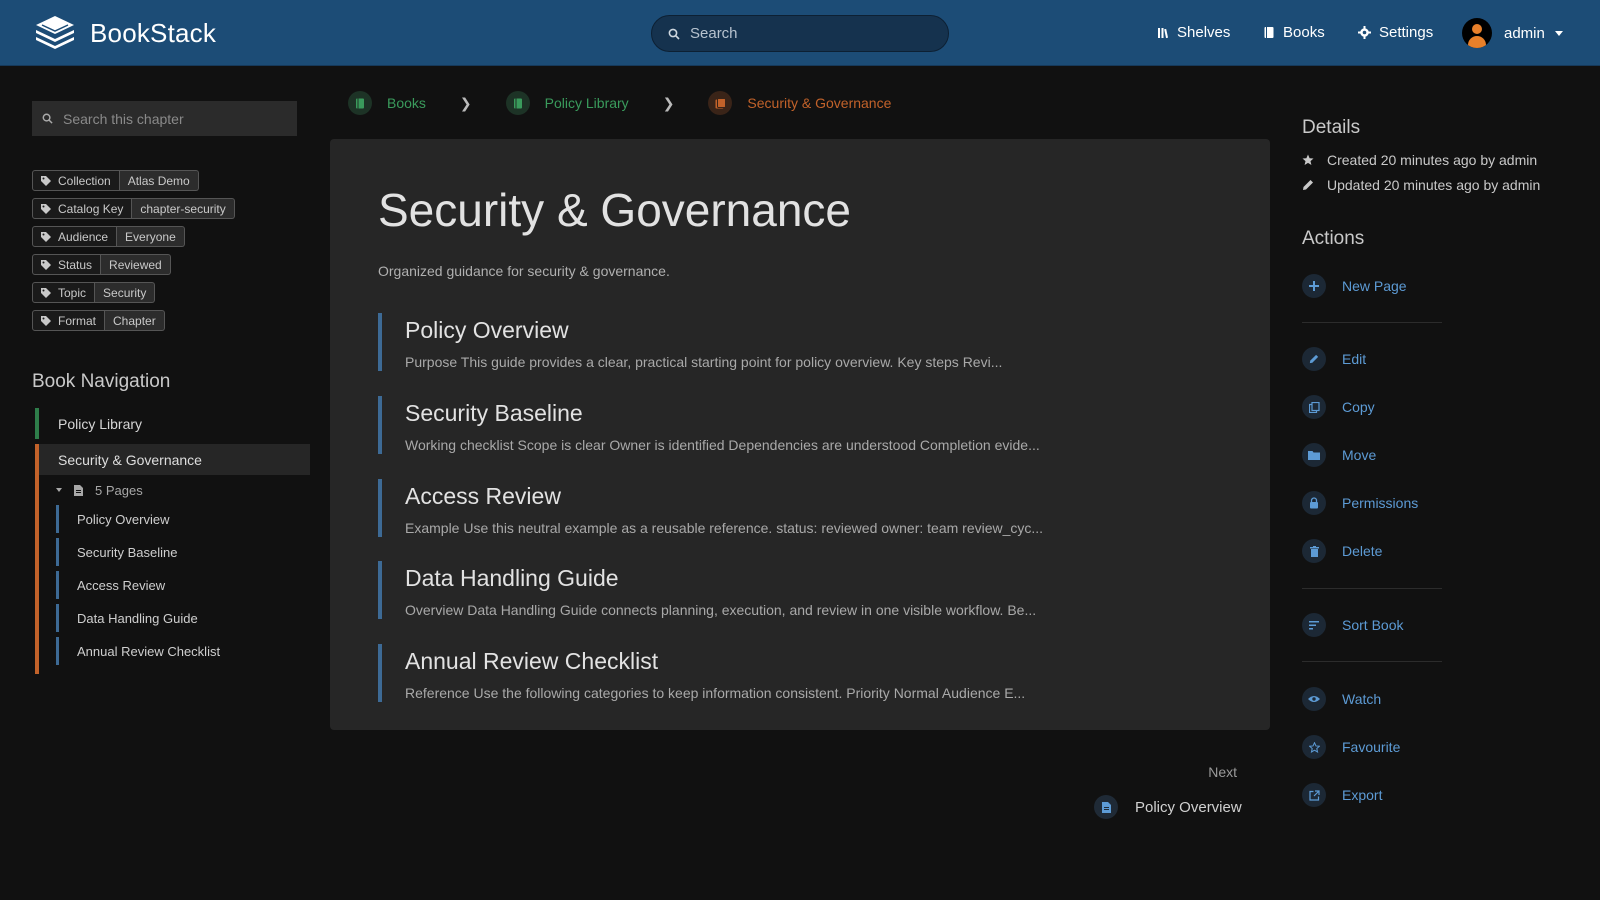 The width and height of the screenshot is (1600, 900). I want to click on nav-settings-label: Settings, so click(1406, 32).